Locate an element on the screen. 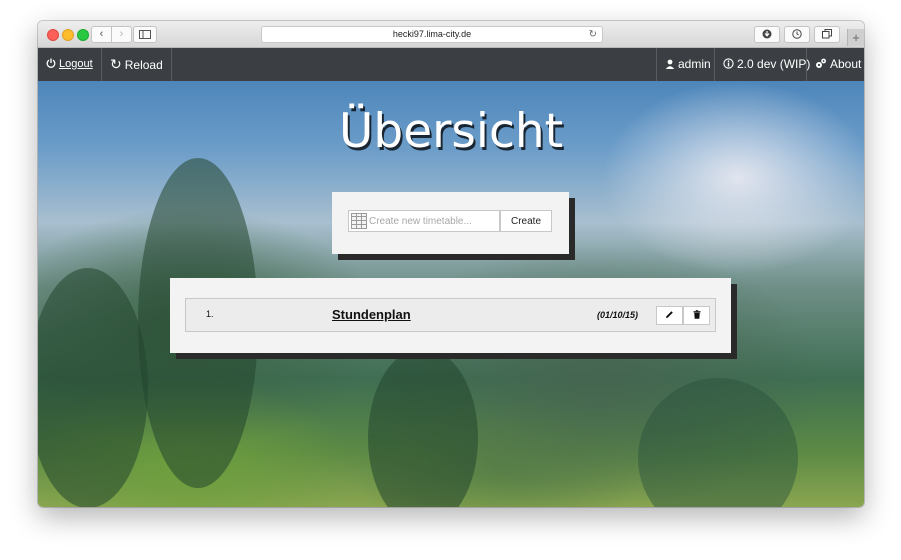 The image size is (901, 560). version-link: 2.0 dev (WIP) is located at coordinates (766, 64).